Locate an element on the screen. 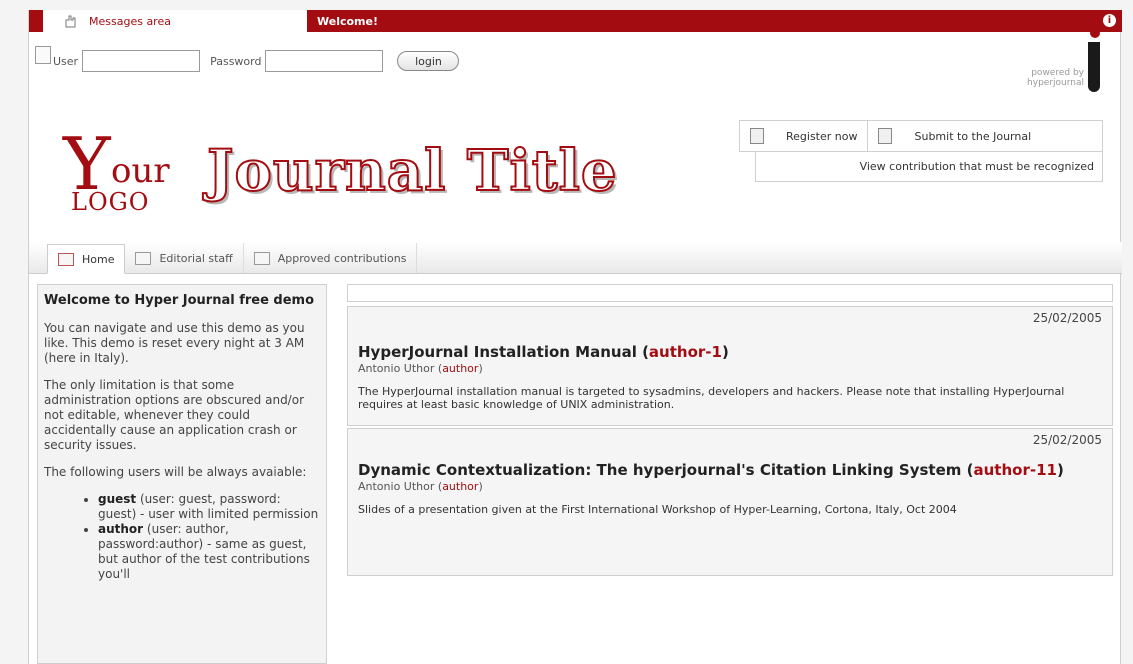 This screenshot has width=1133, height=664. submit-label: Submit to the Journal is located at coordinates (973, 136).